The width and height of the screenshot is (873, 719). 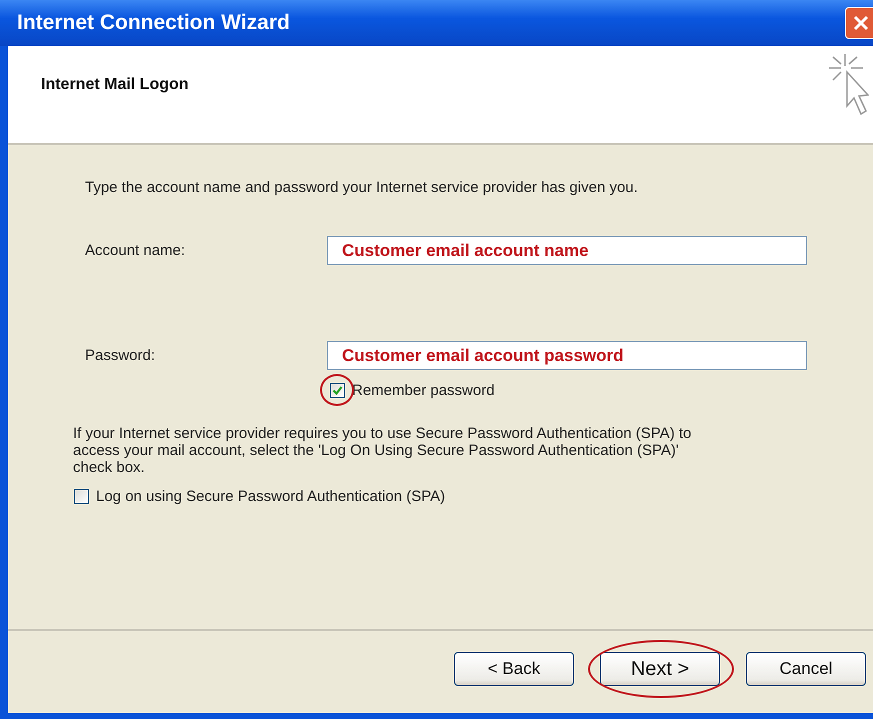 What do you see at coordinates (382, 450) in the screenshot?
I see `spa-description: If your Internet service provider requires you to use Secure Password Authentication (SPA) to access your mail account, select the 'Log On Using Secure Password Authentication (SPA)' check box.` at bounding box center [382, 450].